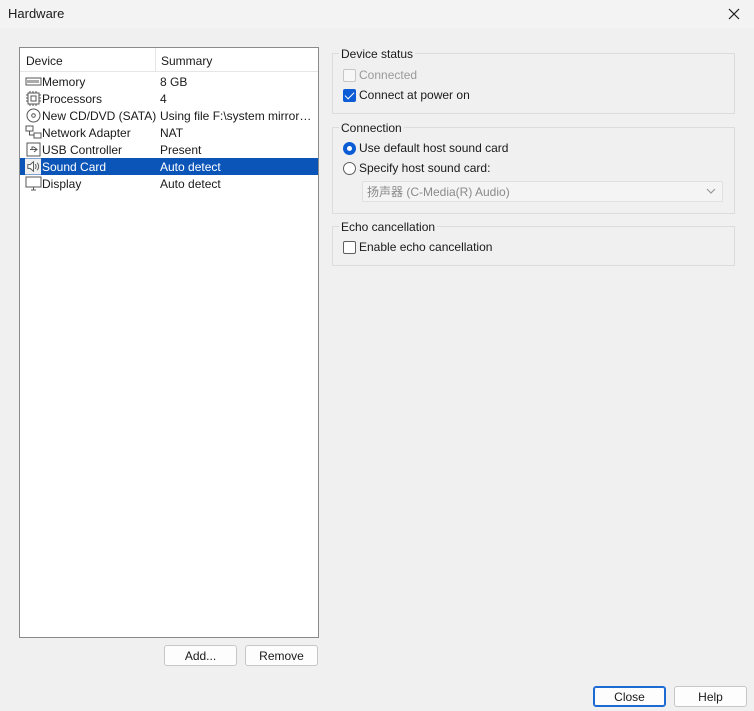  What do you see at coordinates (99, 116) in the screenshot?
I see `device-name: New CD/DVD (SATA)` at bounding box center [99, 116].